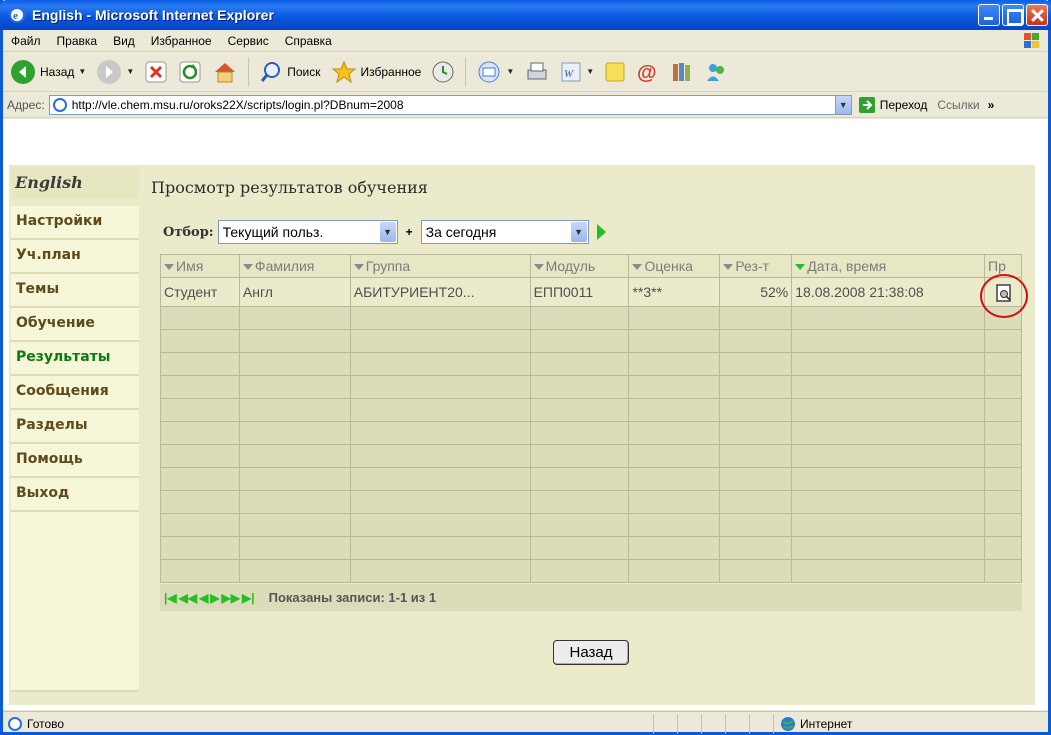 This screenshot has width=1051, height=735. Describe the element at coordinates (200, 266) in the screenshot. I see `column-header-name: Имя` at that location.